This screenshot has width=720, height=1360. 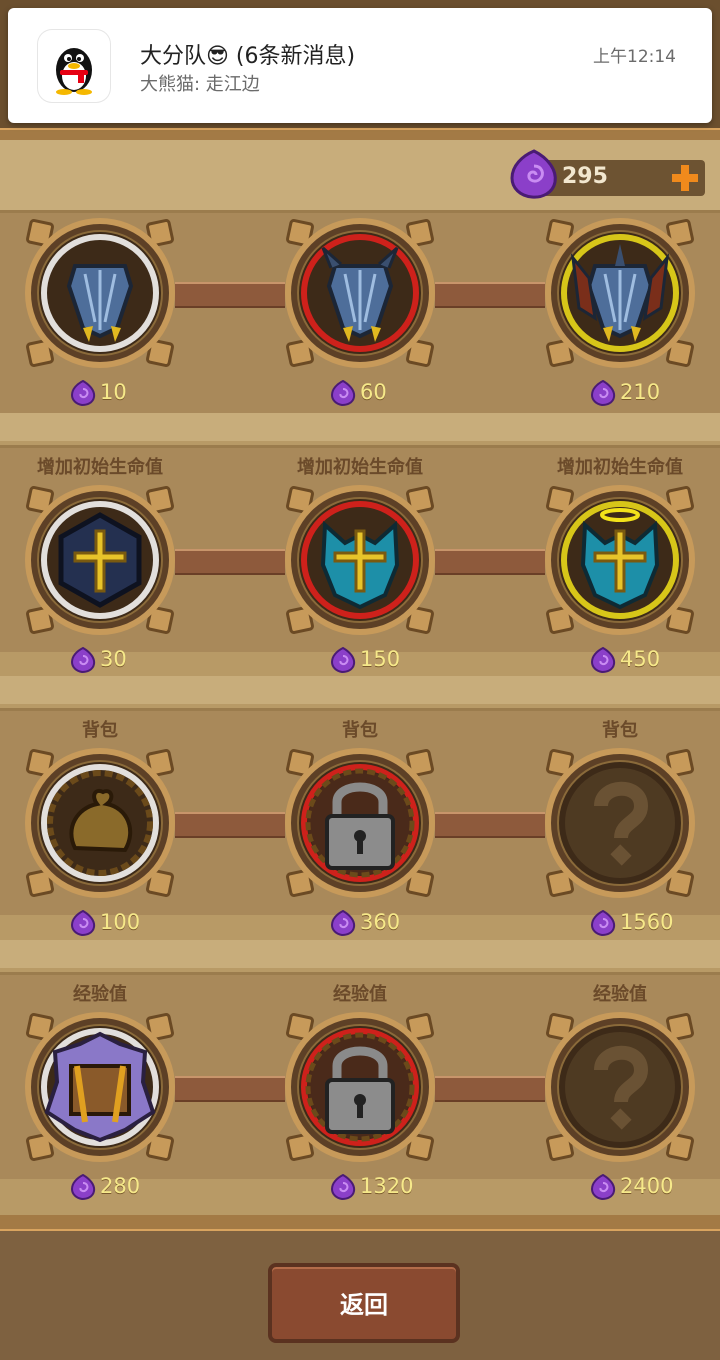 I want to click on currency-amount: 295, so click(x=585, y=176).